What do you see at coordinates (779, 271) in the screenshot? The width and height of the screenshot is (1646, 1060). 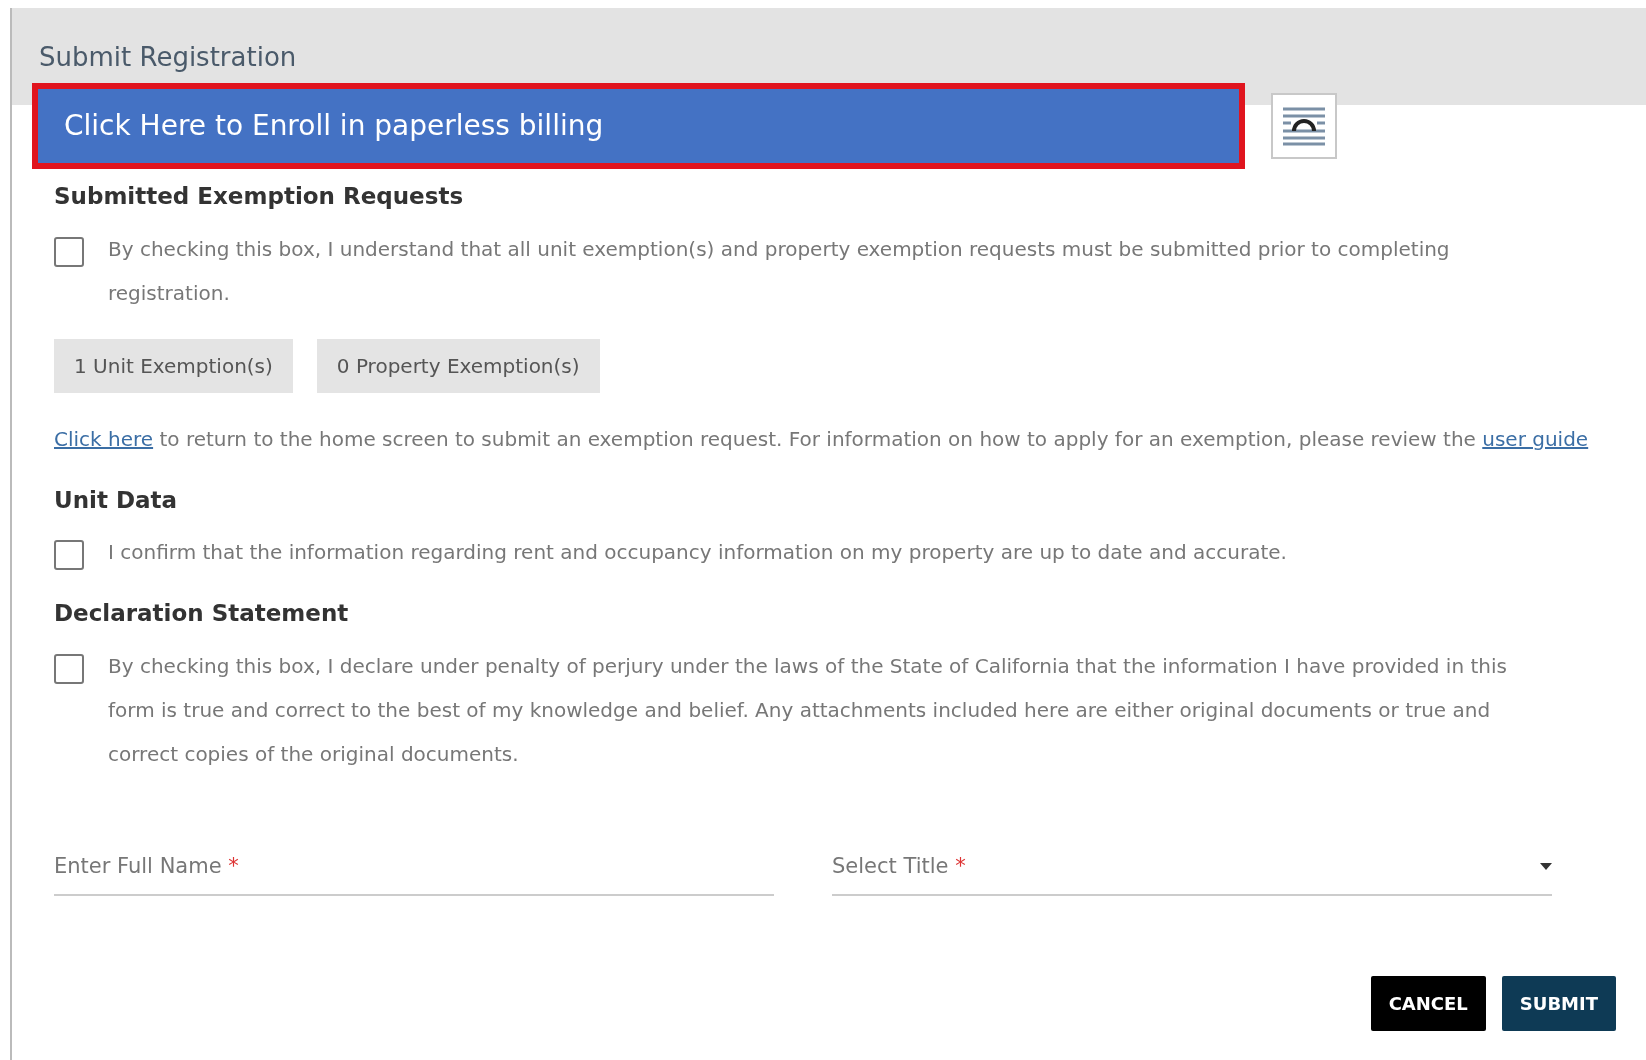 I see `checkbox-label: By checking this box, I understand that all unit exemption(s) and property exemption requests must be submitted prior to completing registration.` at bounding box center [779, 271].